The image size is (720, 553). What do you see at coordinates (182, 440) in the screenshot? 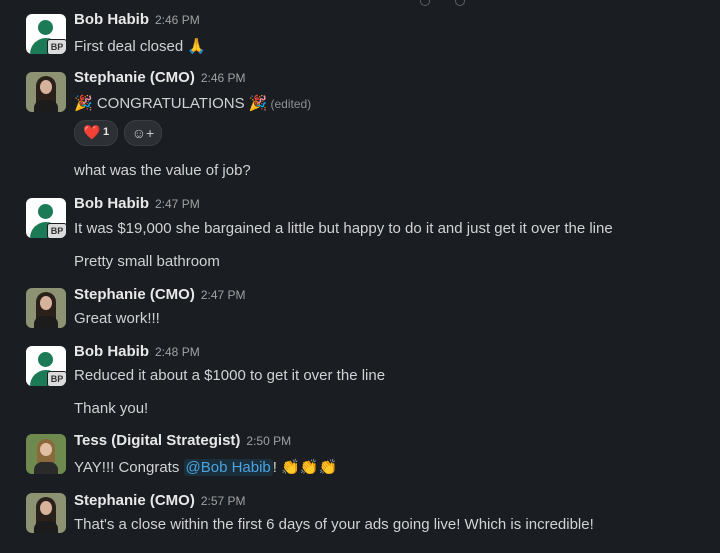
I see `author-name: Tess (Digital Strategist) 2:50 PM` at bounding box center [182, 440].